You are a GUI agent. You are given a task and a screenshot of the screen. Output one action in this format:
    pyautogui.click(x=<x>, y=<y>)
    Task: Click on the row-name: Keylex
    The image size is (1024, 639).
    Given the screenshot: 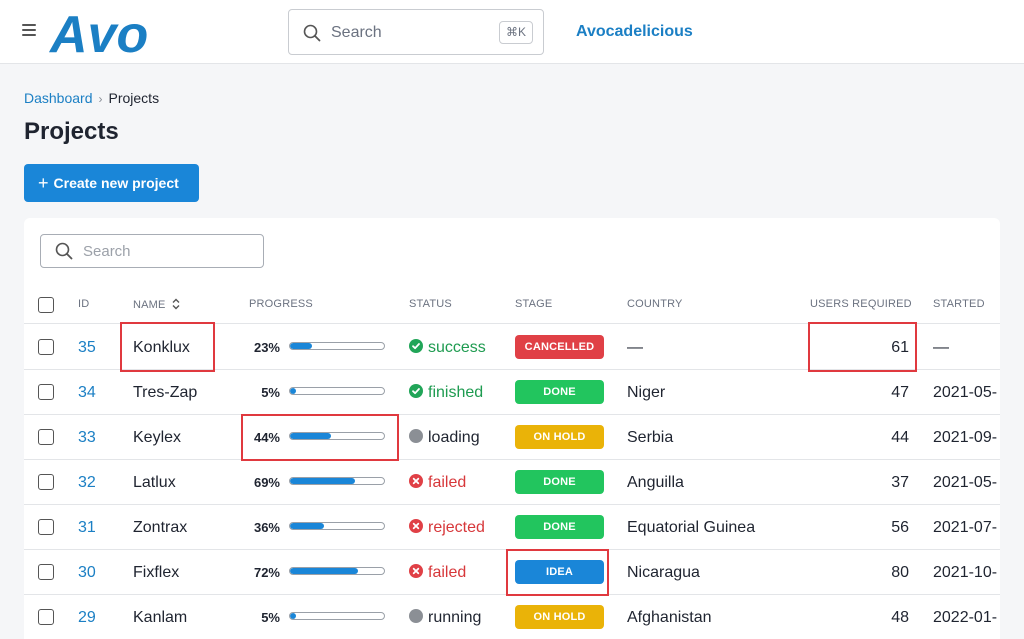 What is the action you would take?
    pyautogui.click(x=157, y=437)
    